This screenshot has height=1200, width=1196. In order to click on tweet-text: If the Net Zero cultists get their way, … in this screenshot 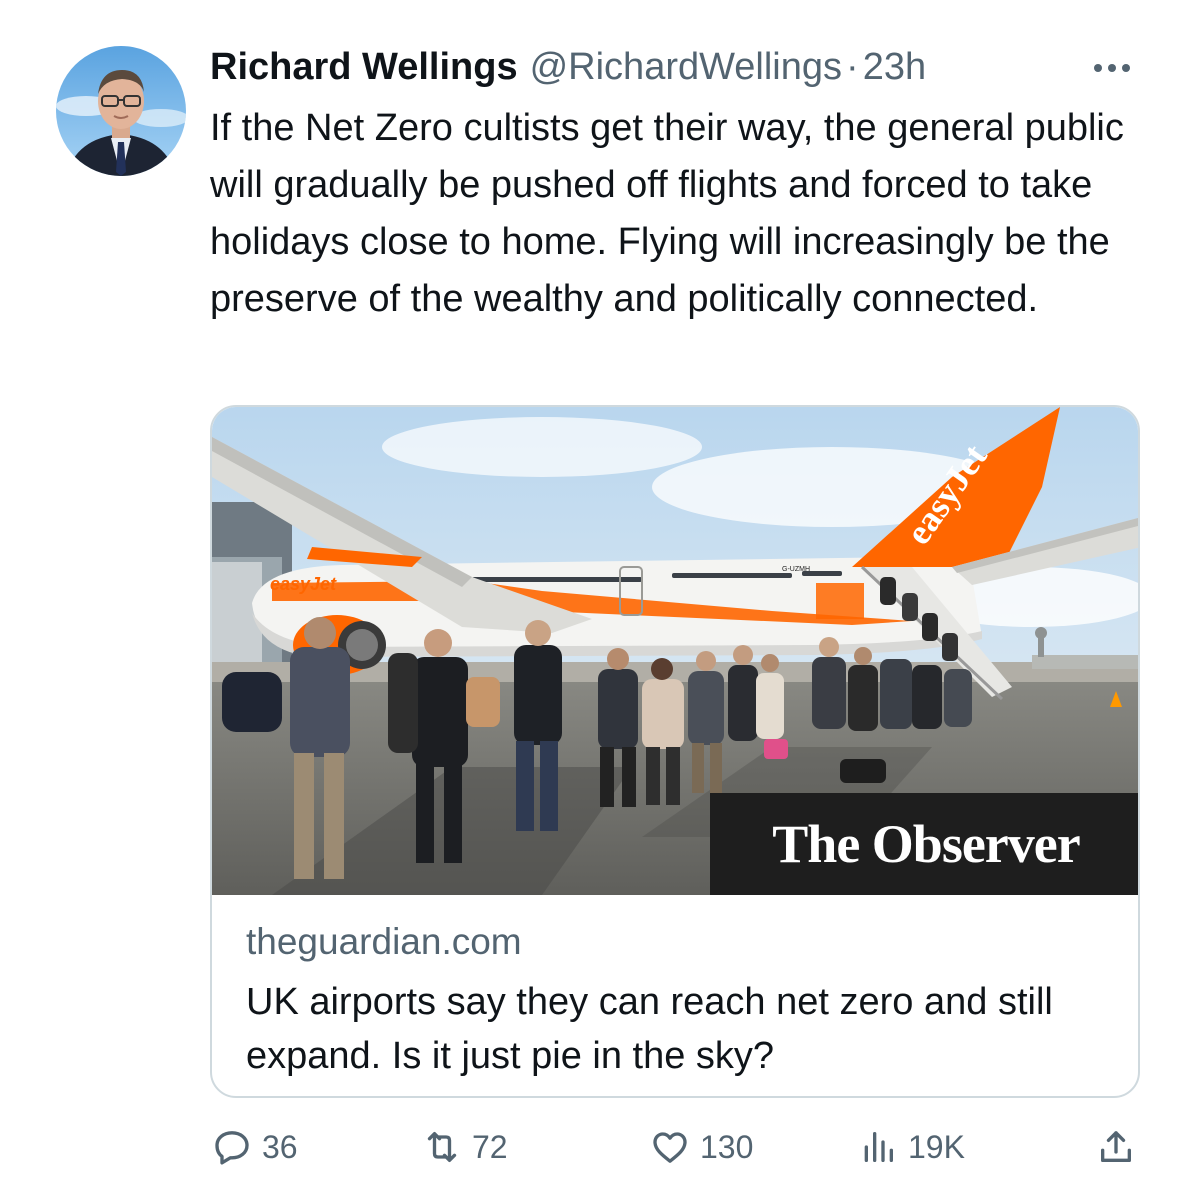, I will do `click(667, 213)`.